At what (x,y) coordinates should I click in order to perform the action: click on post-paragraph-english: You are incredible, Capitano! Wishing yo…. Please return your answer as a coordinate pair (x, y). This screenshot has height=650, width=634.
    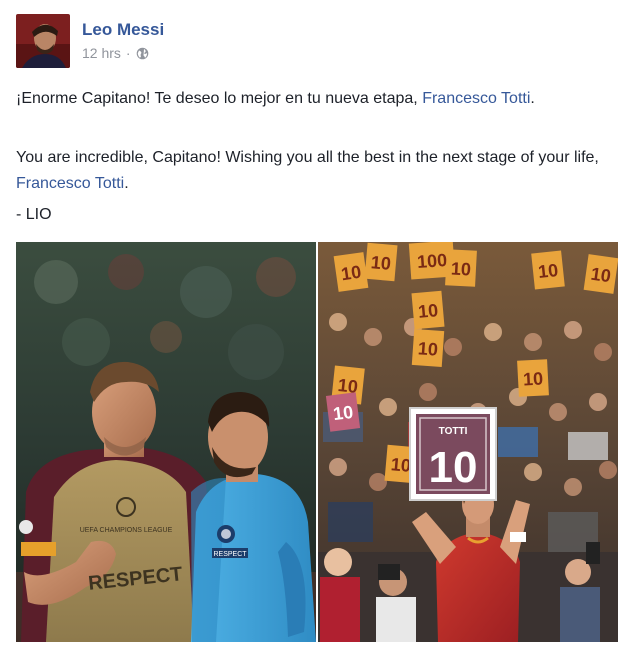
    Looking at the image, I should click on (316, 171).